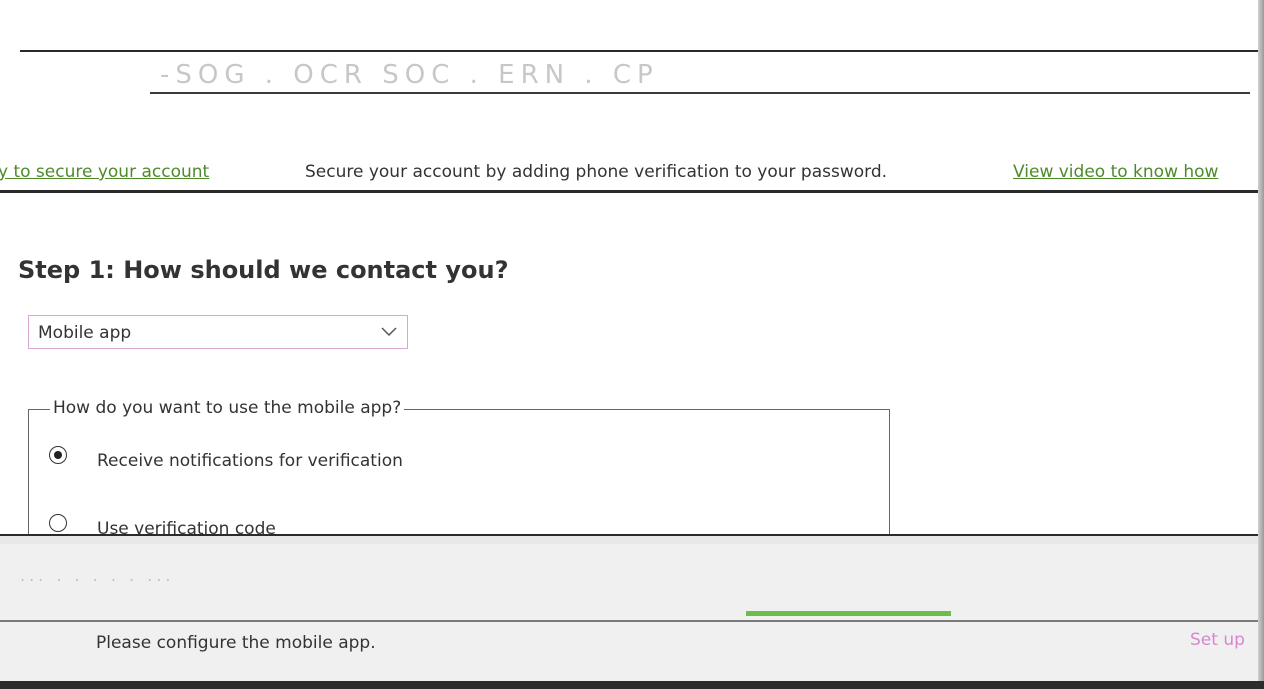  Describe the element at coordinates (389, 332) in the screenshot. I see `chevron-down-icon` at that location.